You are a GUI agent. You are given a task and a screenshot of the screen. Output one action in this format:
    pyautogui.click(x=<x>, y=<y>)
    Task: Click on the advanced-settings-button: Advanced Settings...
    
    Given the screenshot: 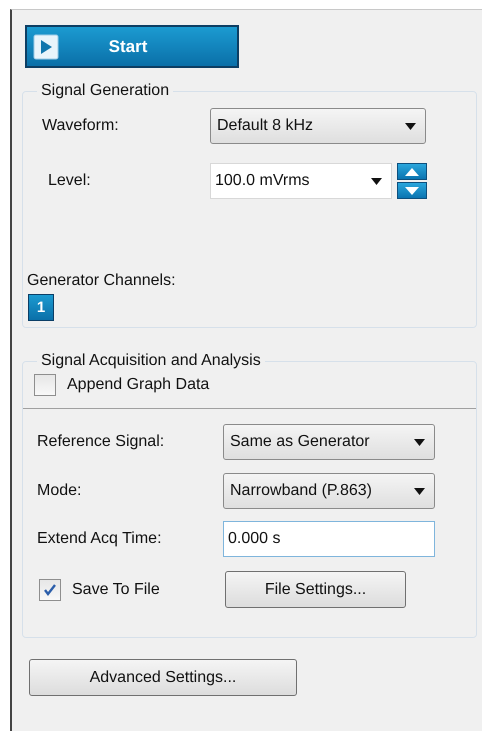 What is the action you would take?
    pyautogui.click(x=163, y=677)
    